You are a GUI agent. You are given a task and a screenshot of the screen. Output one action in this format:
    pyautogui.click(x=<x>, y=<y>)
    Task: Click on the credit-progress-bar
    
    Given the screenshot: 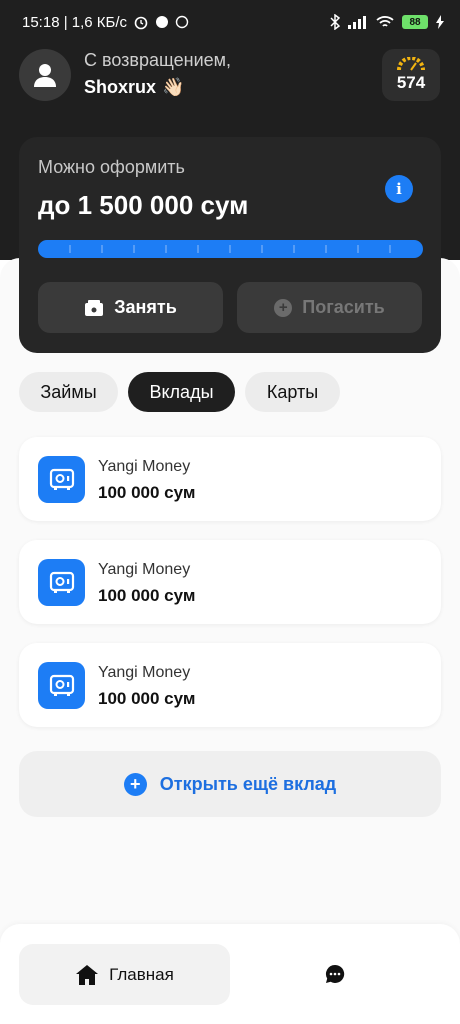 What is the action you would take?
    pyautogui.click(x=230, y=249)
    